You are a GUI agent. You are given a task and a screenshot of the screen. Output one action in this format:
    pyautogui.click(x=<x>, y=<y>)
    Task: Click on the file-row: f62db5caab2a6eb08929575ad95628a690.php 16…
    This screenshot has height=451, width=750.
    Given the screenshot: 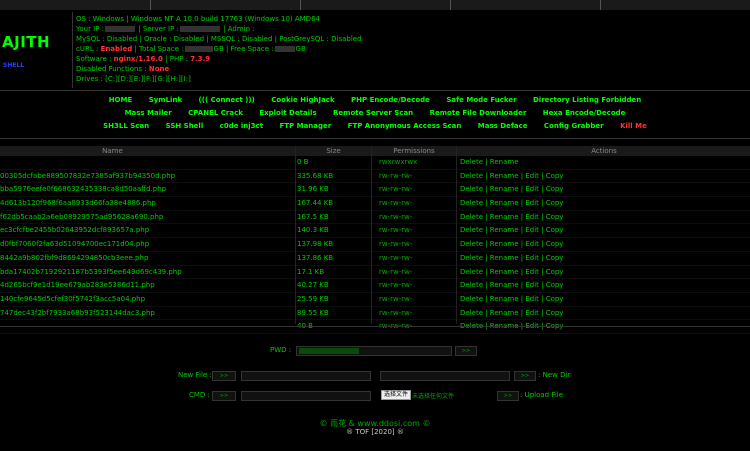 What is the action you would take?
    pyautogui.click(x=375, y=218)
    